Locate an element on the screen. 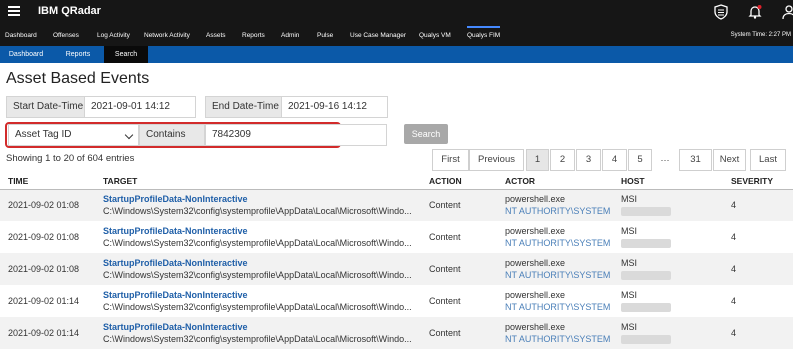 The image size is (793, 351). app-title: IBM QRadar is located at coordinates (69, 11).